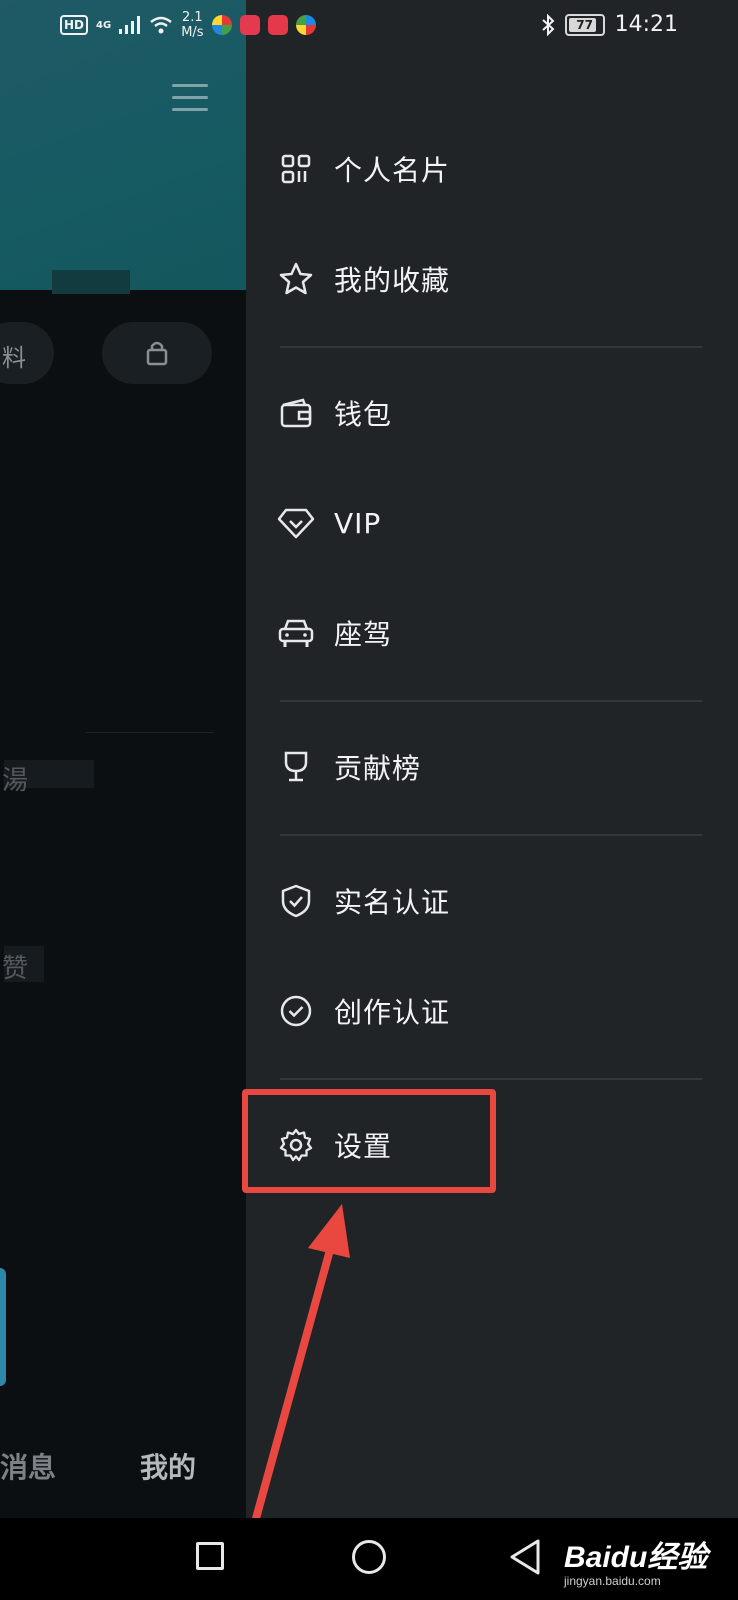 Image resolution: width=738 pixels, height=1600 pixels. I want to click on watermark: Baidu经验 jingyan.baidu.com, so click(635, 1560).